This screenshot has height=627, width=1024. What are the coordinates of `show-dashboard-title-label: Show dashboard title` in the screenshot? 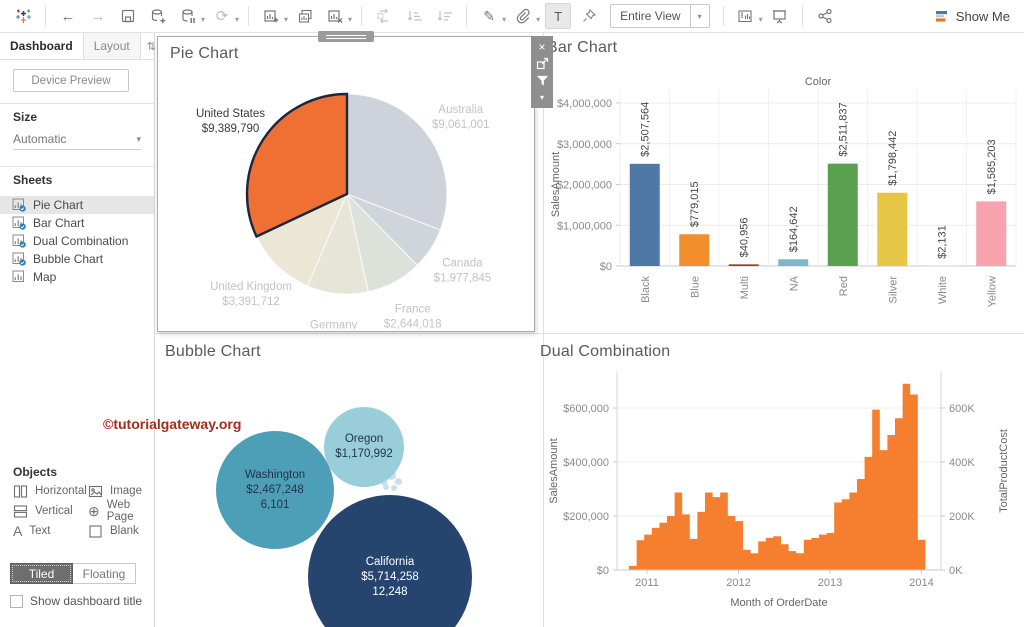 It's located at (86, 601).